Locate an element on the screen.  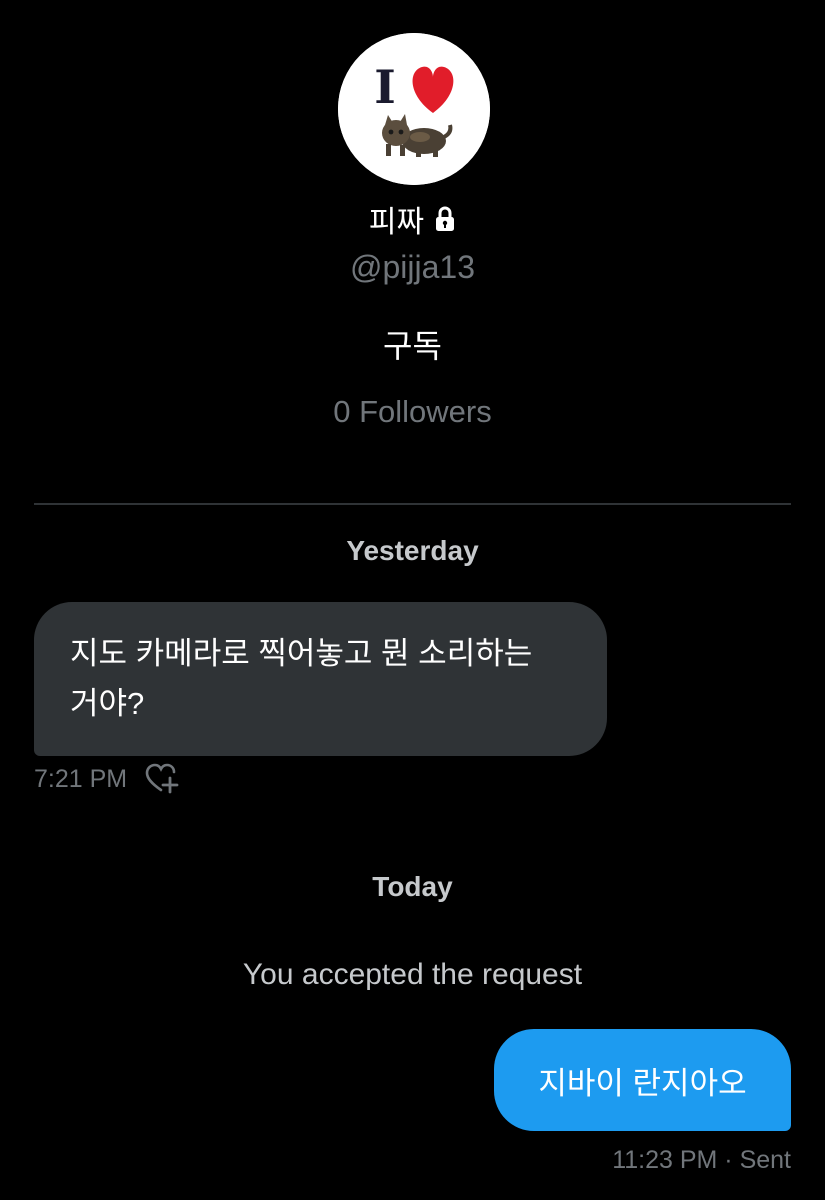
incoming-message-bubble: 지도 카메라로 찍어놓고 뭔 소리하는 거야? is located at coordinates (320, 679).